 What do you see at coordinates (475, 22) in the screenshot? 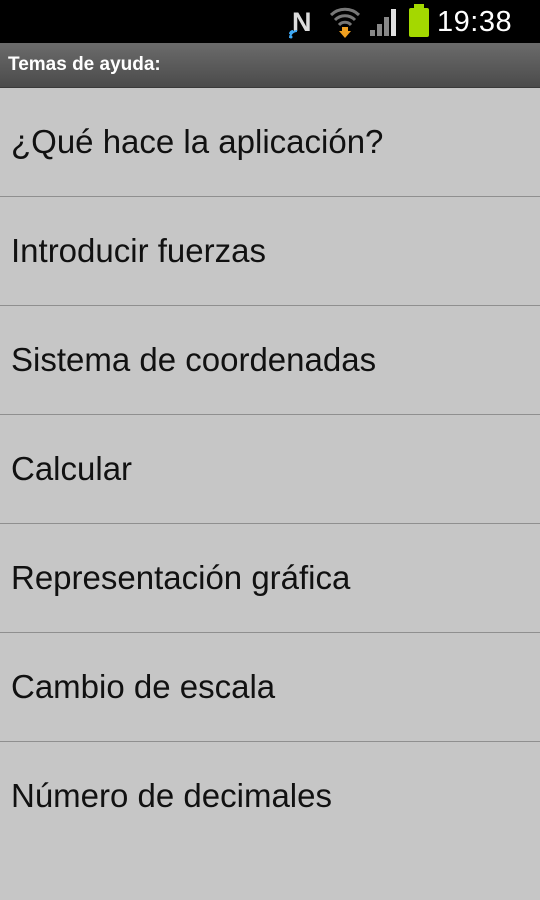
I see `status-clock: 19:38` at bounding box center [475, 22].